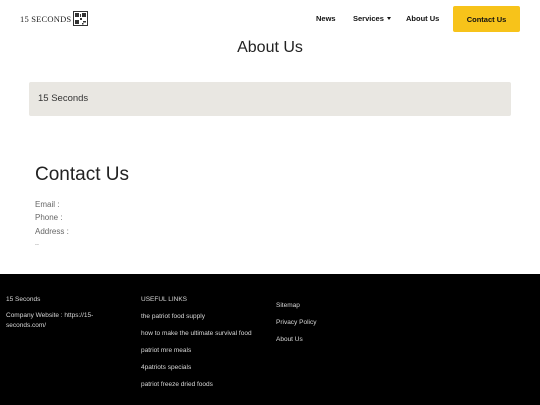 Image resolution: width=540 pixels, height=405 pixels. What do you see at coordinates (52, 231) in the screenshot?
I see `address-label: Address :` at bounding box center [52, 231].